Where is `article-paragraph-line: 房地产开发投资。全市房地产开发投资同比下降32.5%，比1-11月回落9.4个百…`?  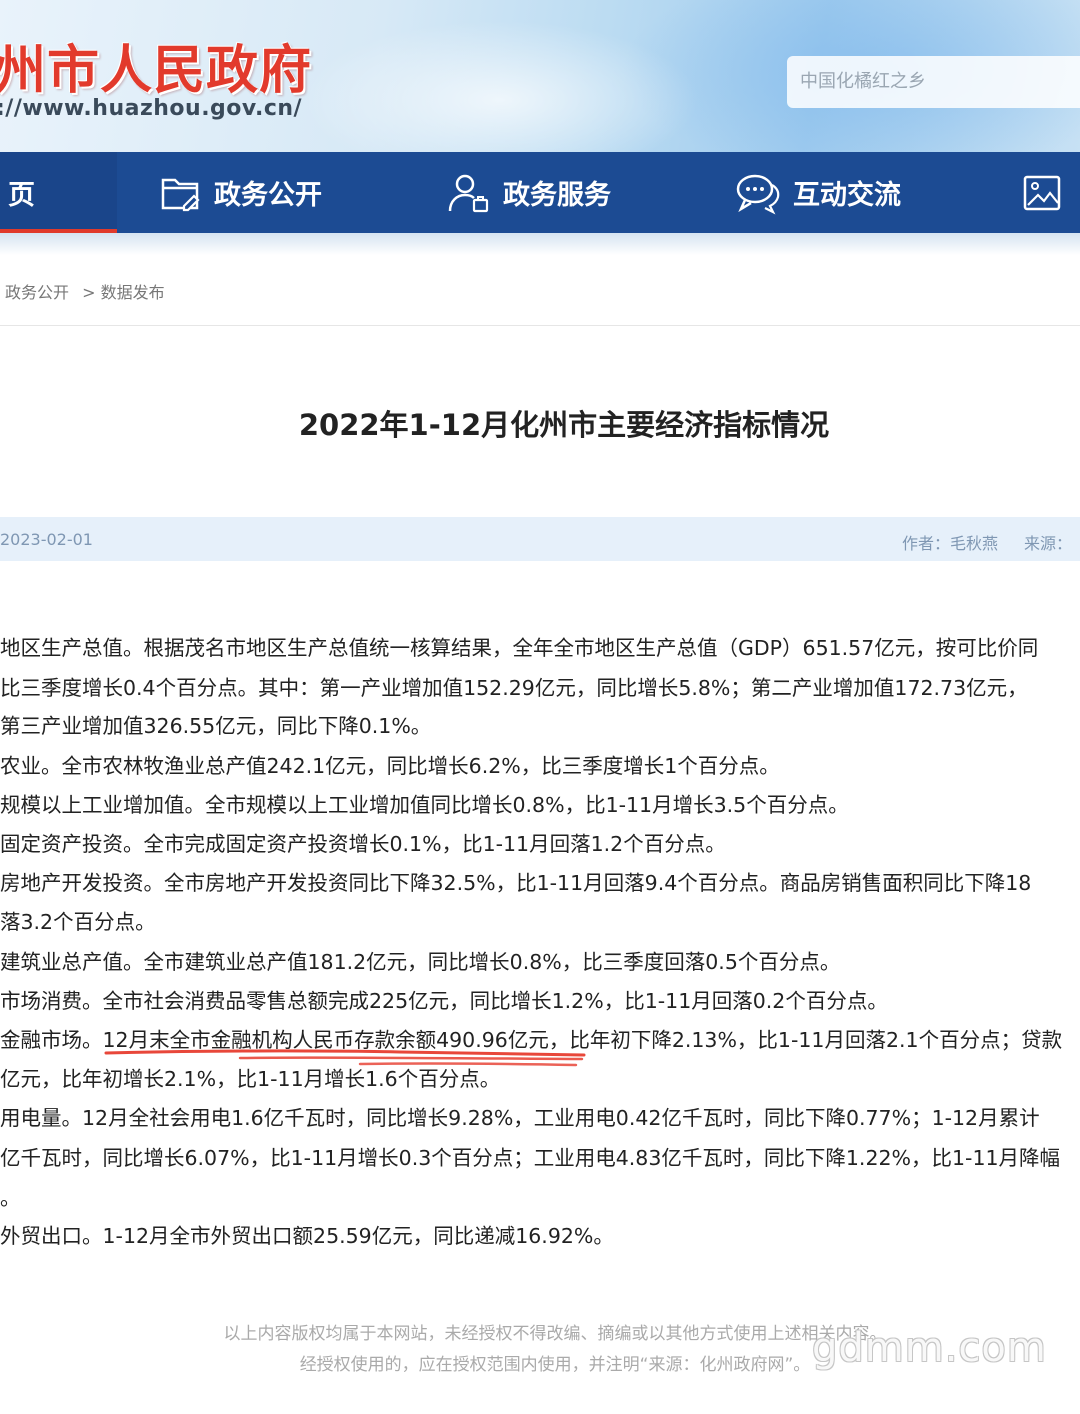
article-paragraph-line: 房地产开发投资。全市房地产开发投资同比下降32.5%，比1-11月回落9.4个百… is located at coordinates (516, 883).